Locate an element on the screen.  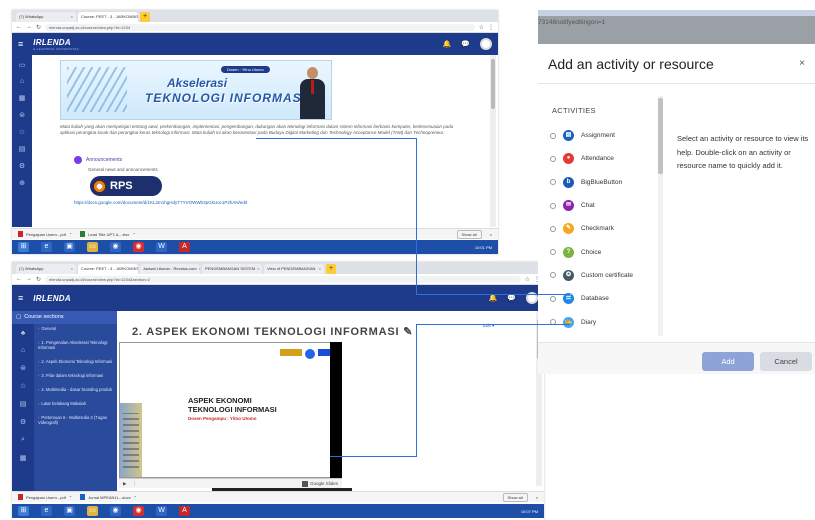
browser-tab: Course: PEET - 3 - JARKOMINT× is located at coordinates (108, 269).